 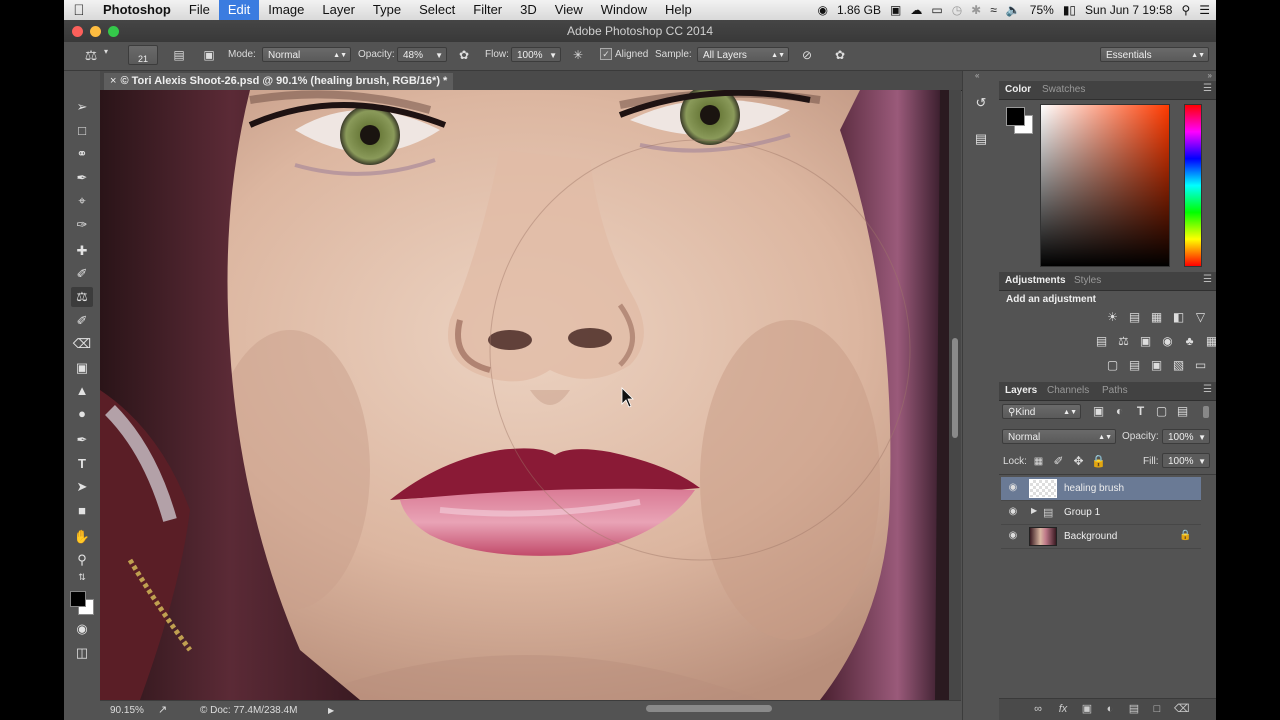 I want to click on path-selection-tool-icon: ➤, so click(x=82, y=487).